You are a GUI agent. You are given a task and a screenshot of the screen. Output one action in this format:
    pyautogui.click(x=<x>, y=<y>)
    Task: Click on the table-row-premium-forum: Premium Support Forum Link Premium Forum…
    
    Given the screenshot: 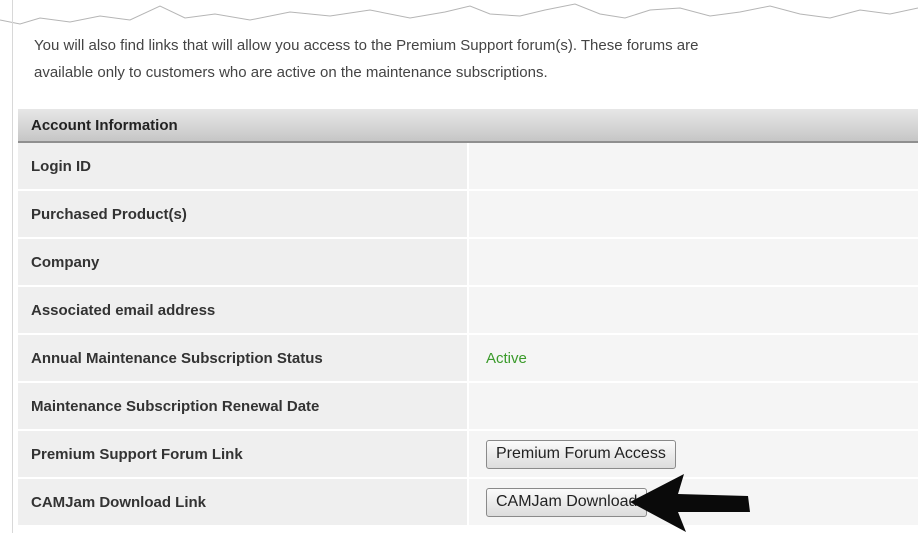 What is the action you would take?
    pyautogui.click(x=468, y=454)
    